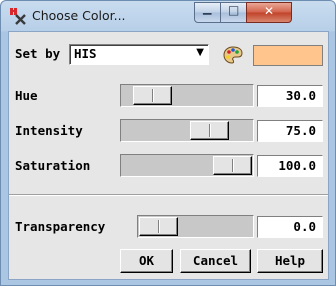 This screenshot has width=336, height=286. Describe the element at coordinates (168, 16) in the screenshot. I see `title-bar: Choose Color... ▁ □ ✕` at that location.